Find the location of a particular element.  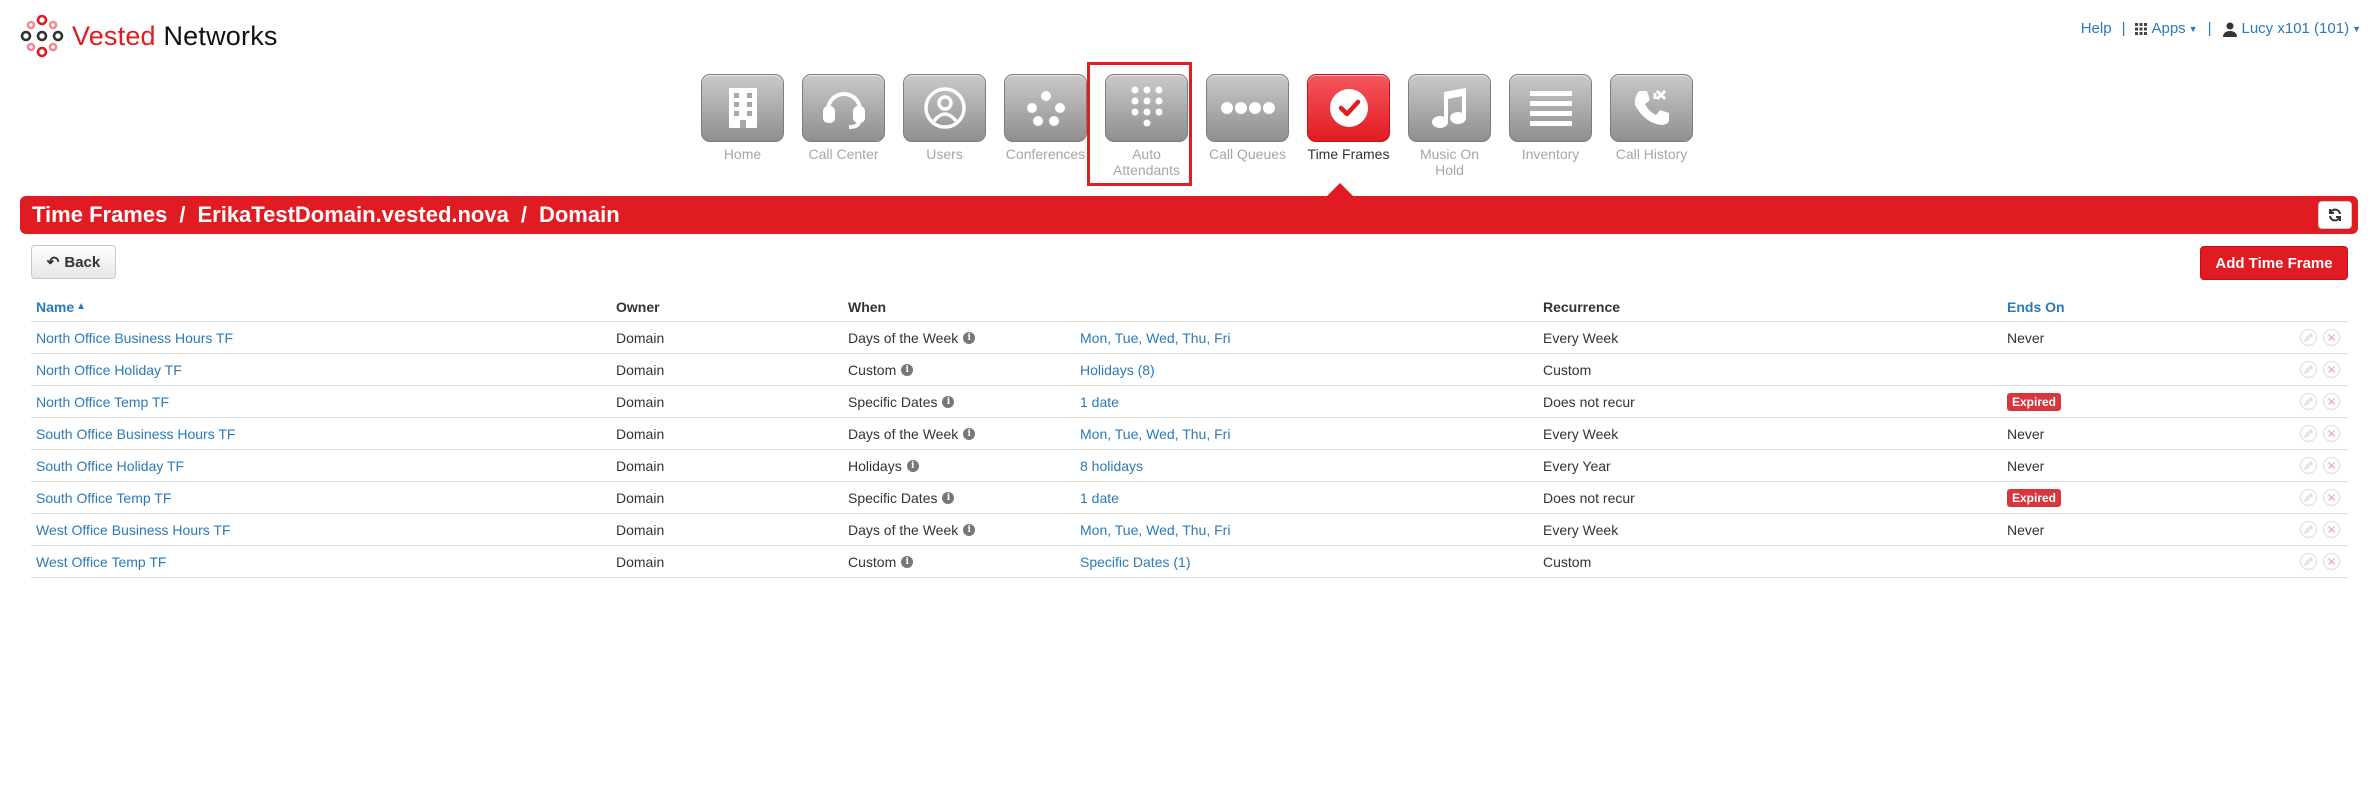

sort-by-ends-on: Ends On is located at coordinates (2149, 307).